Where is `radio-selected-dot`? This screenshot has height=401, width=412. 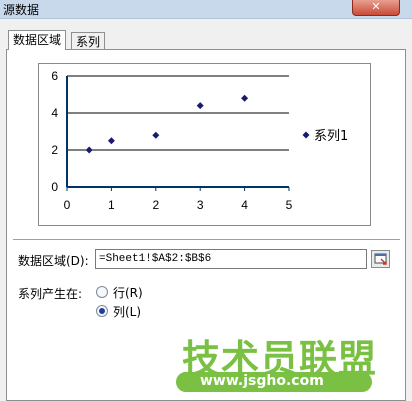
radio-selected-dot is located at coordinates (102, 311).